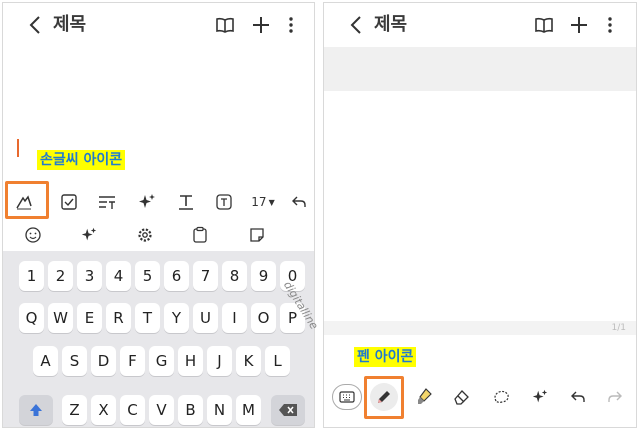  What do you see at coordinates (219, 361) in the screenshot?
I see `key: J` at bounding box center [219, 361].